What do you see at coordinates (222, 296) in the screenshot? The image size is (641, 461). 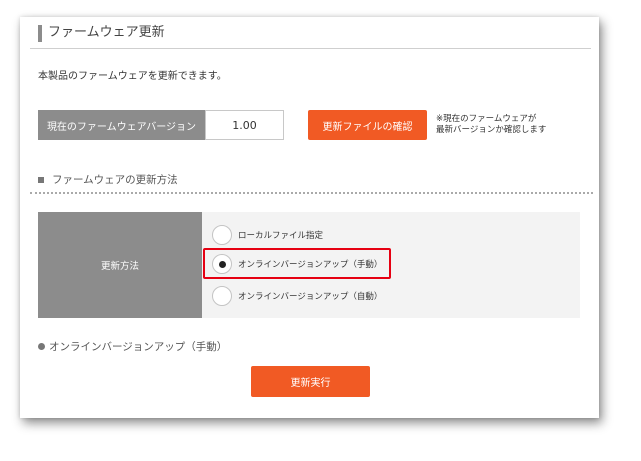 I see `radio-online-auto` at bounding box center [222, 296].